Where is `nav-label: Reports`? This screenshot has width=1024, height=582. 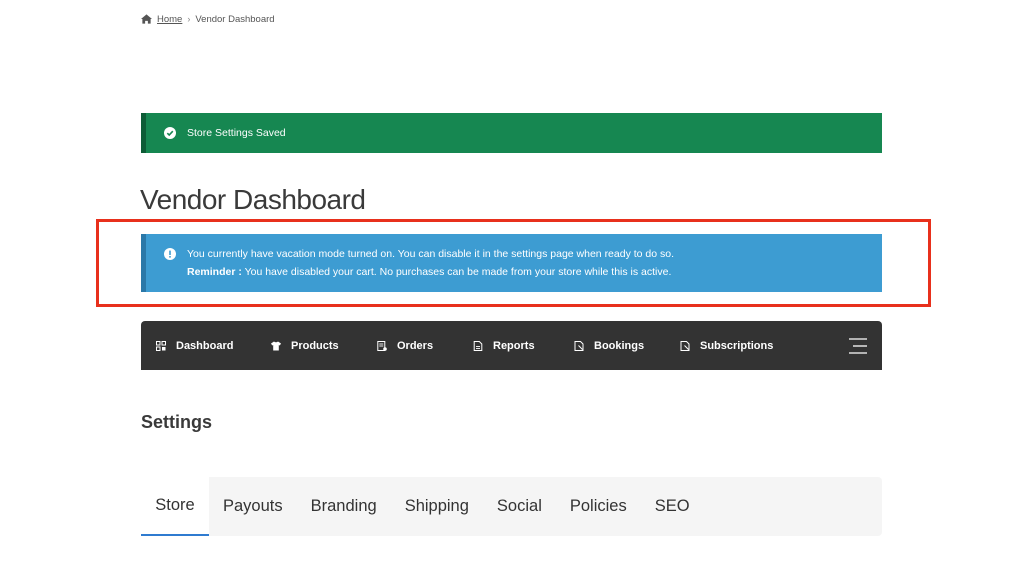 nav-label: Reports is located at coordinates (514, 345).